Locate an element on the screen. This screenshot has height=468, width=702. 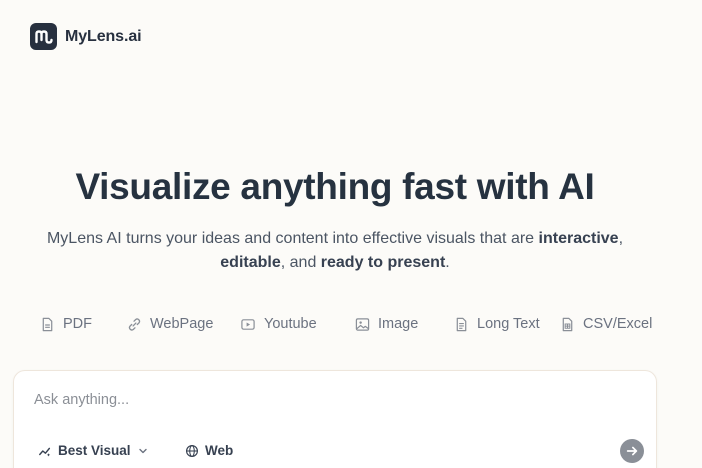
brand-name: MyLens.ai is located at coordinates (103, 36).